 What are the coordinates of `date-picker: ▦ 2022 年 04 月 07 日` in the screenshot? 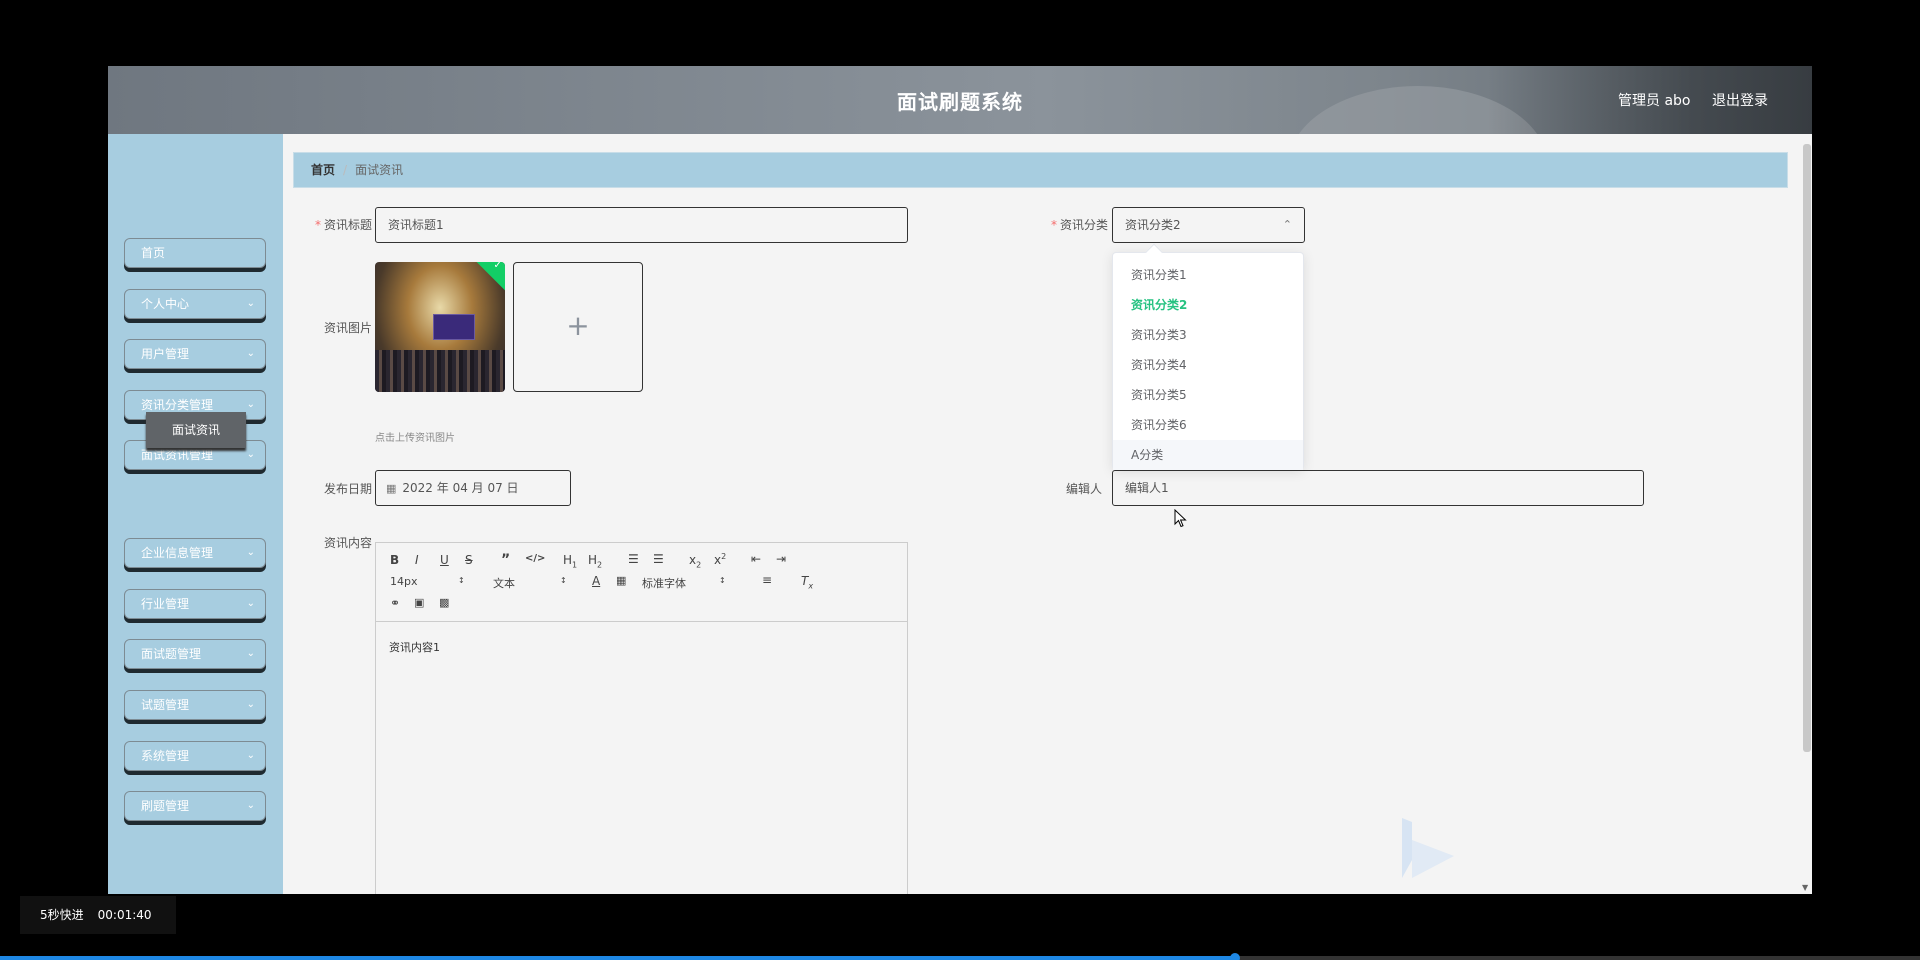 It's located at (473, 488).